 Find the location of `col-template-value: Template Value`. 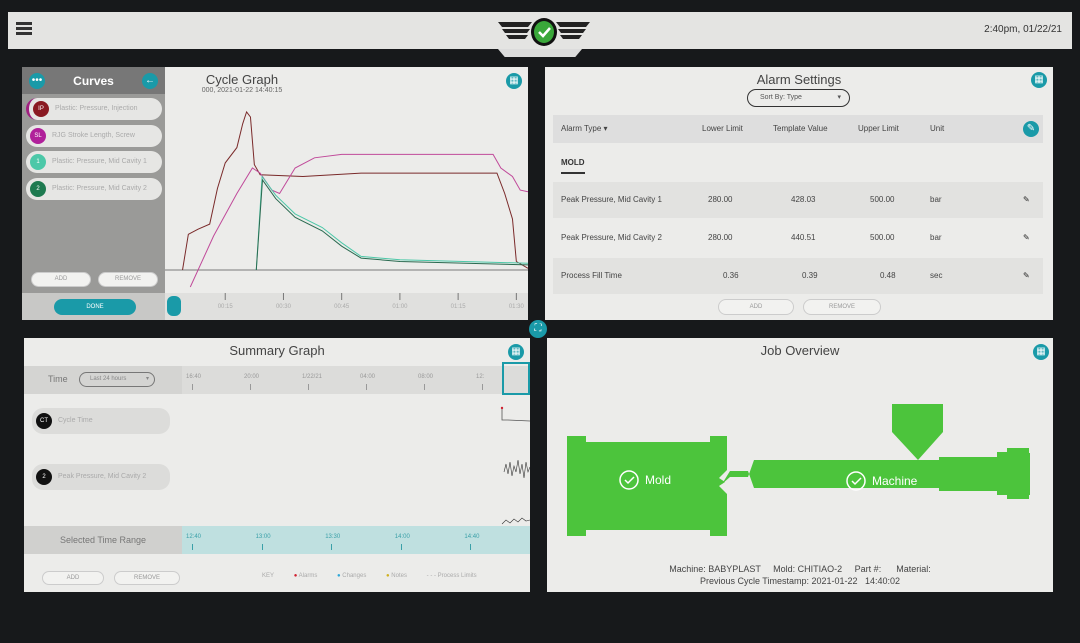

col-template-value: Template Value is located at coordinates (800, 128).